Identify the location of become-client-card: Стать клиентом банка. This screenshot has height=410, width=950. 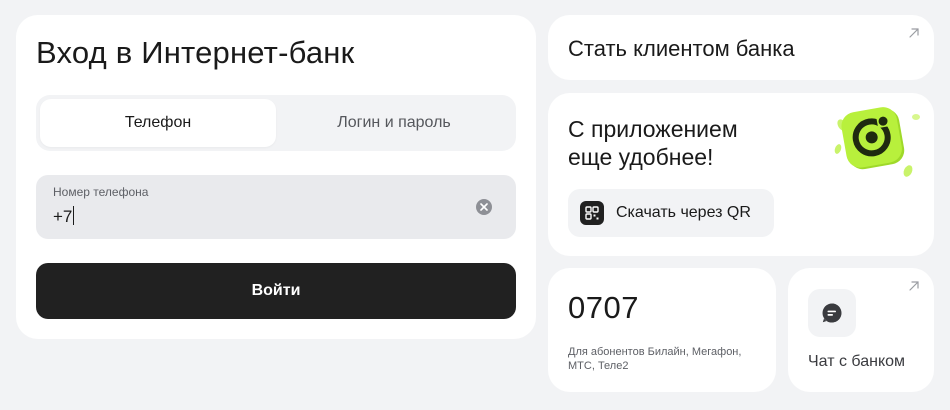
(741, 47).